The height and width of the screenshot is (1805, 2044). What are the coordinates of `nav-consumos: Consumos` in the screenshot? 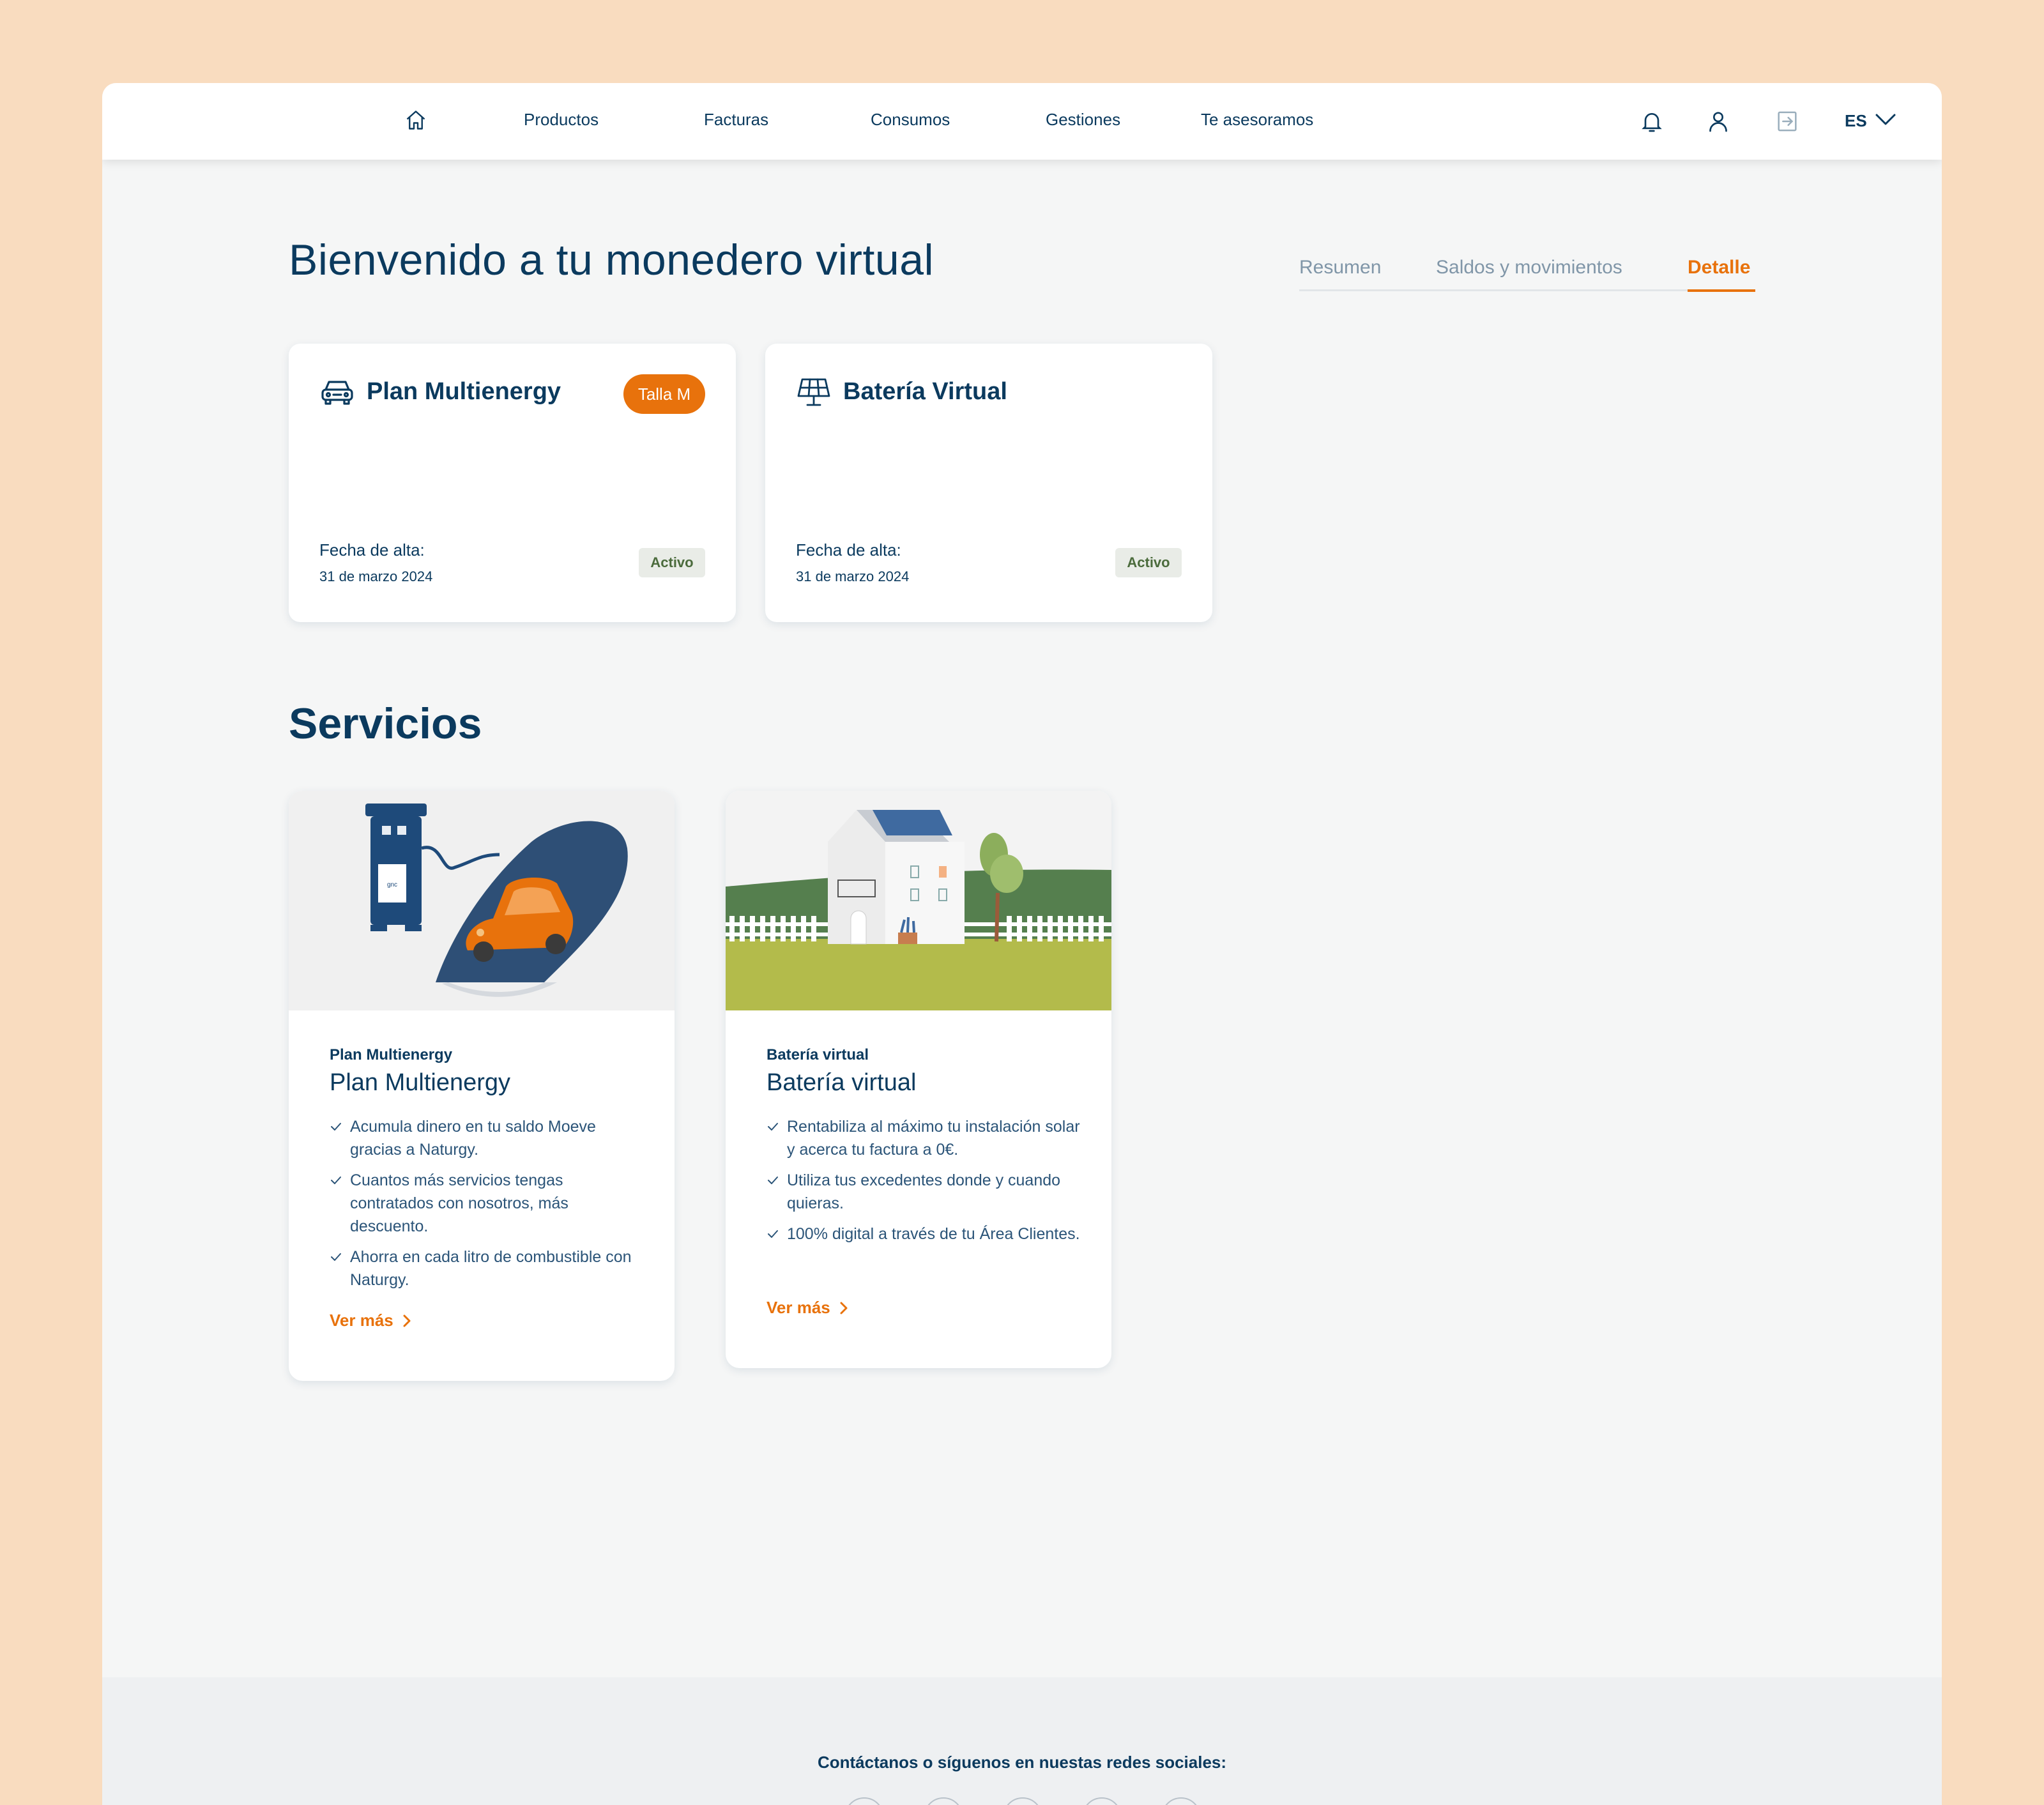 It's located at (910, 120).